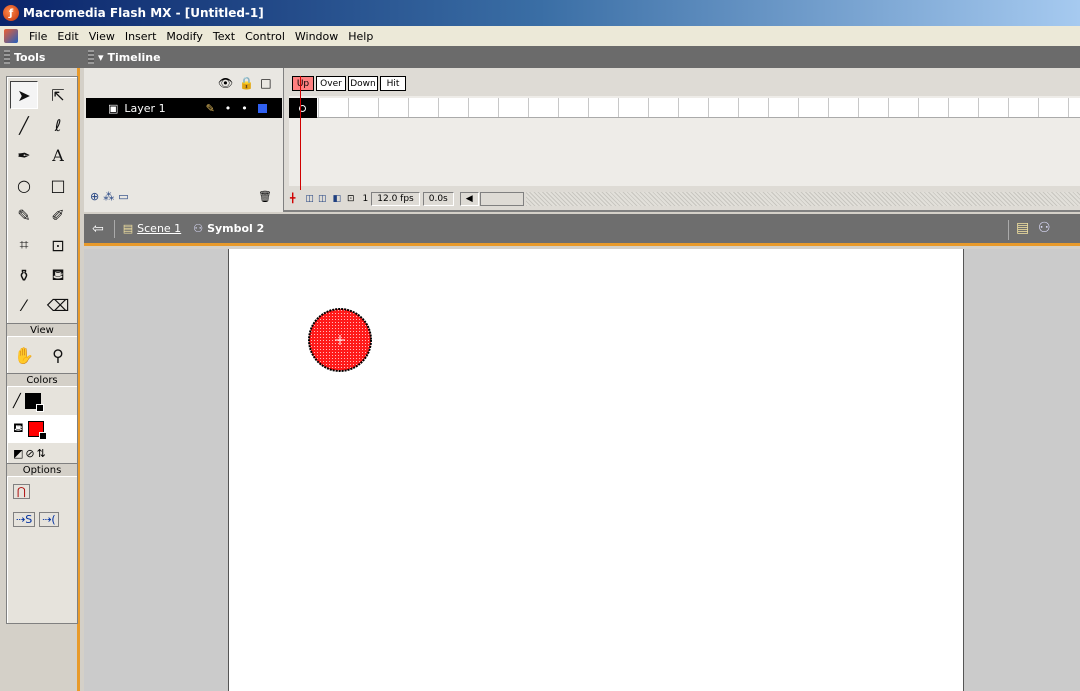 The width and height of the screenshot is (1080, 691). What do you see at coordinates (58, 305) in the screenshot?
I see `eraser-tool-icon: ⌫` at bounding box center [58, 305].